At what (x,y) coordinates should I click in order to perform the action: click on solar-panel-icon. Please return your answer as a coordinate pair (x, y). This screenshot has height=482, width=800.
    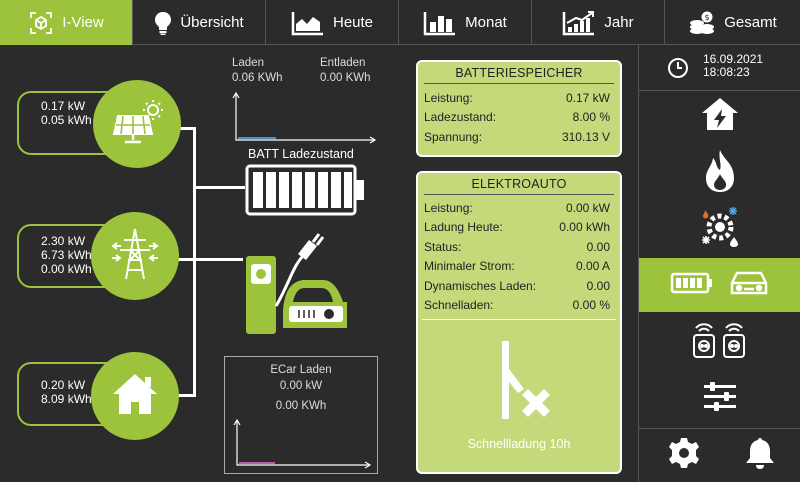
    Looking at the image, I should click on (137, 124).